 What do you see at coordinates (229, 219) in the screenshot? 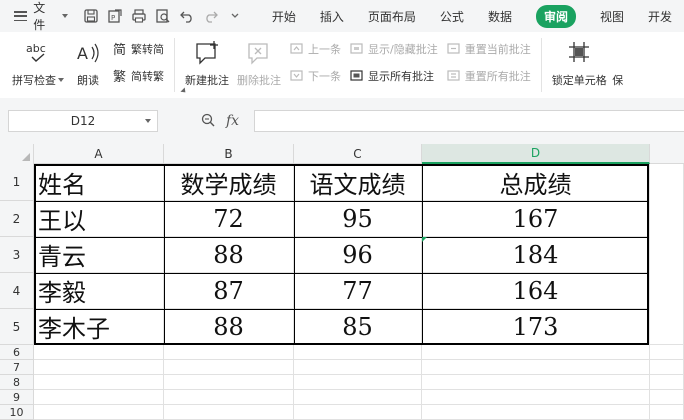
I see `cell-b2: 72` at bounding box center [229, 219].